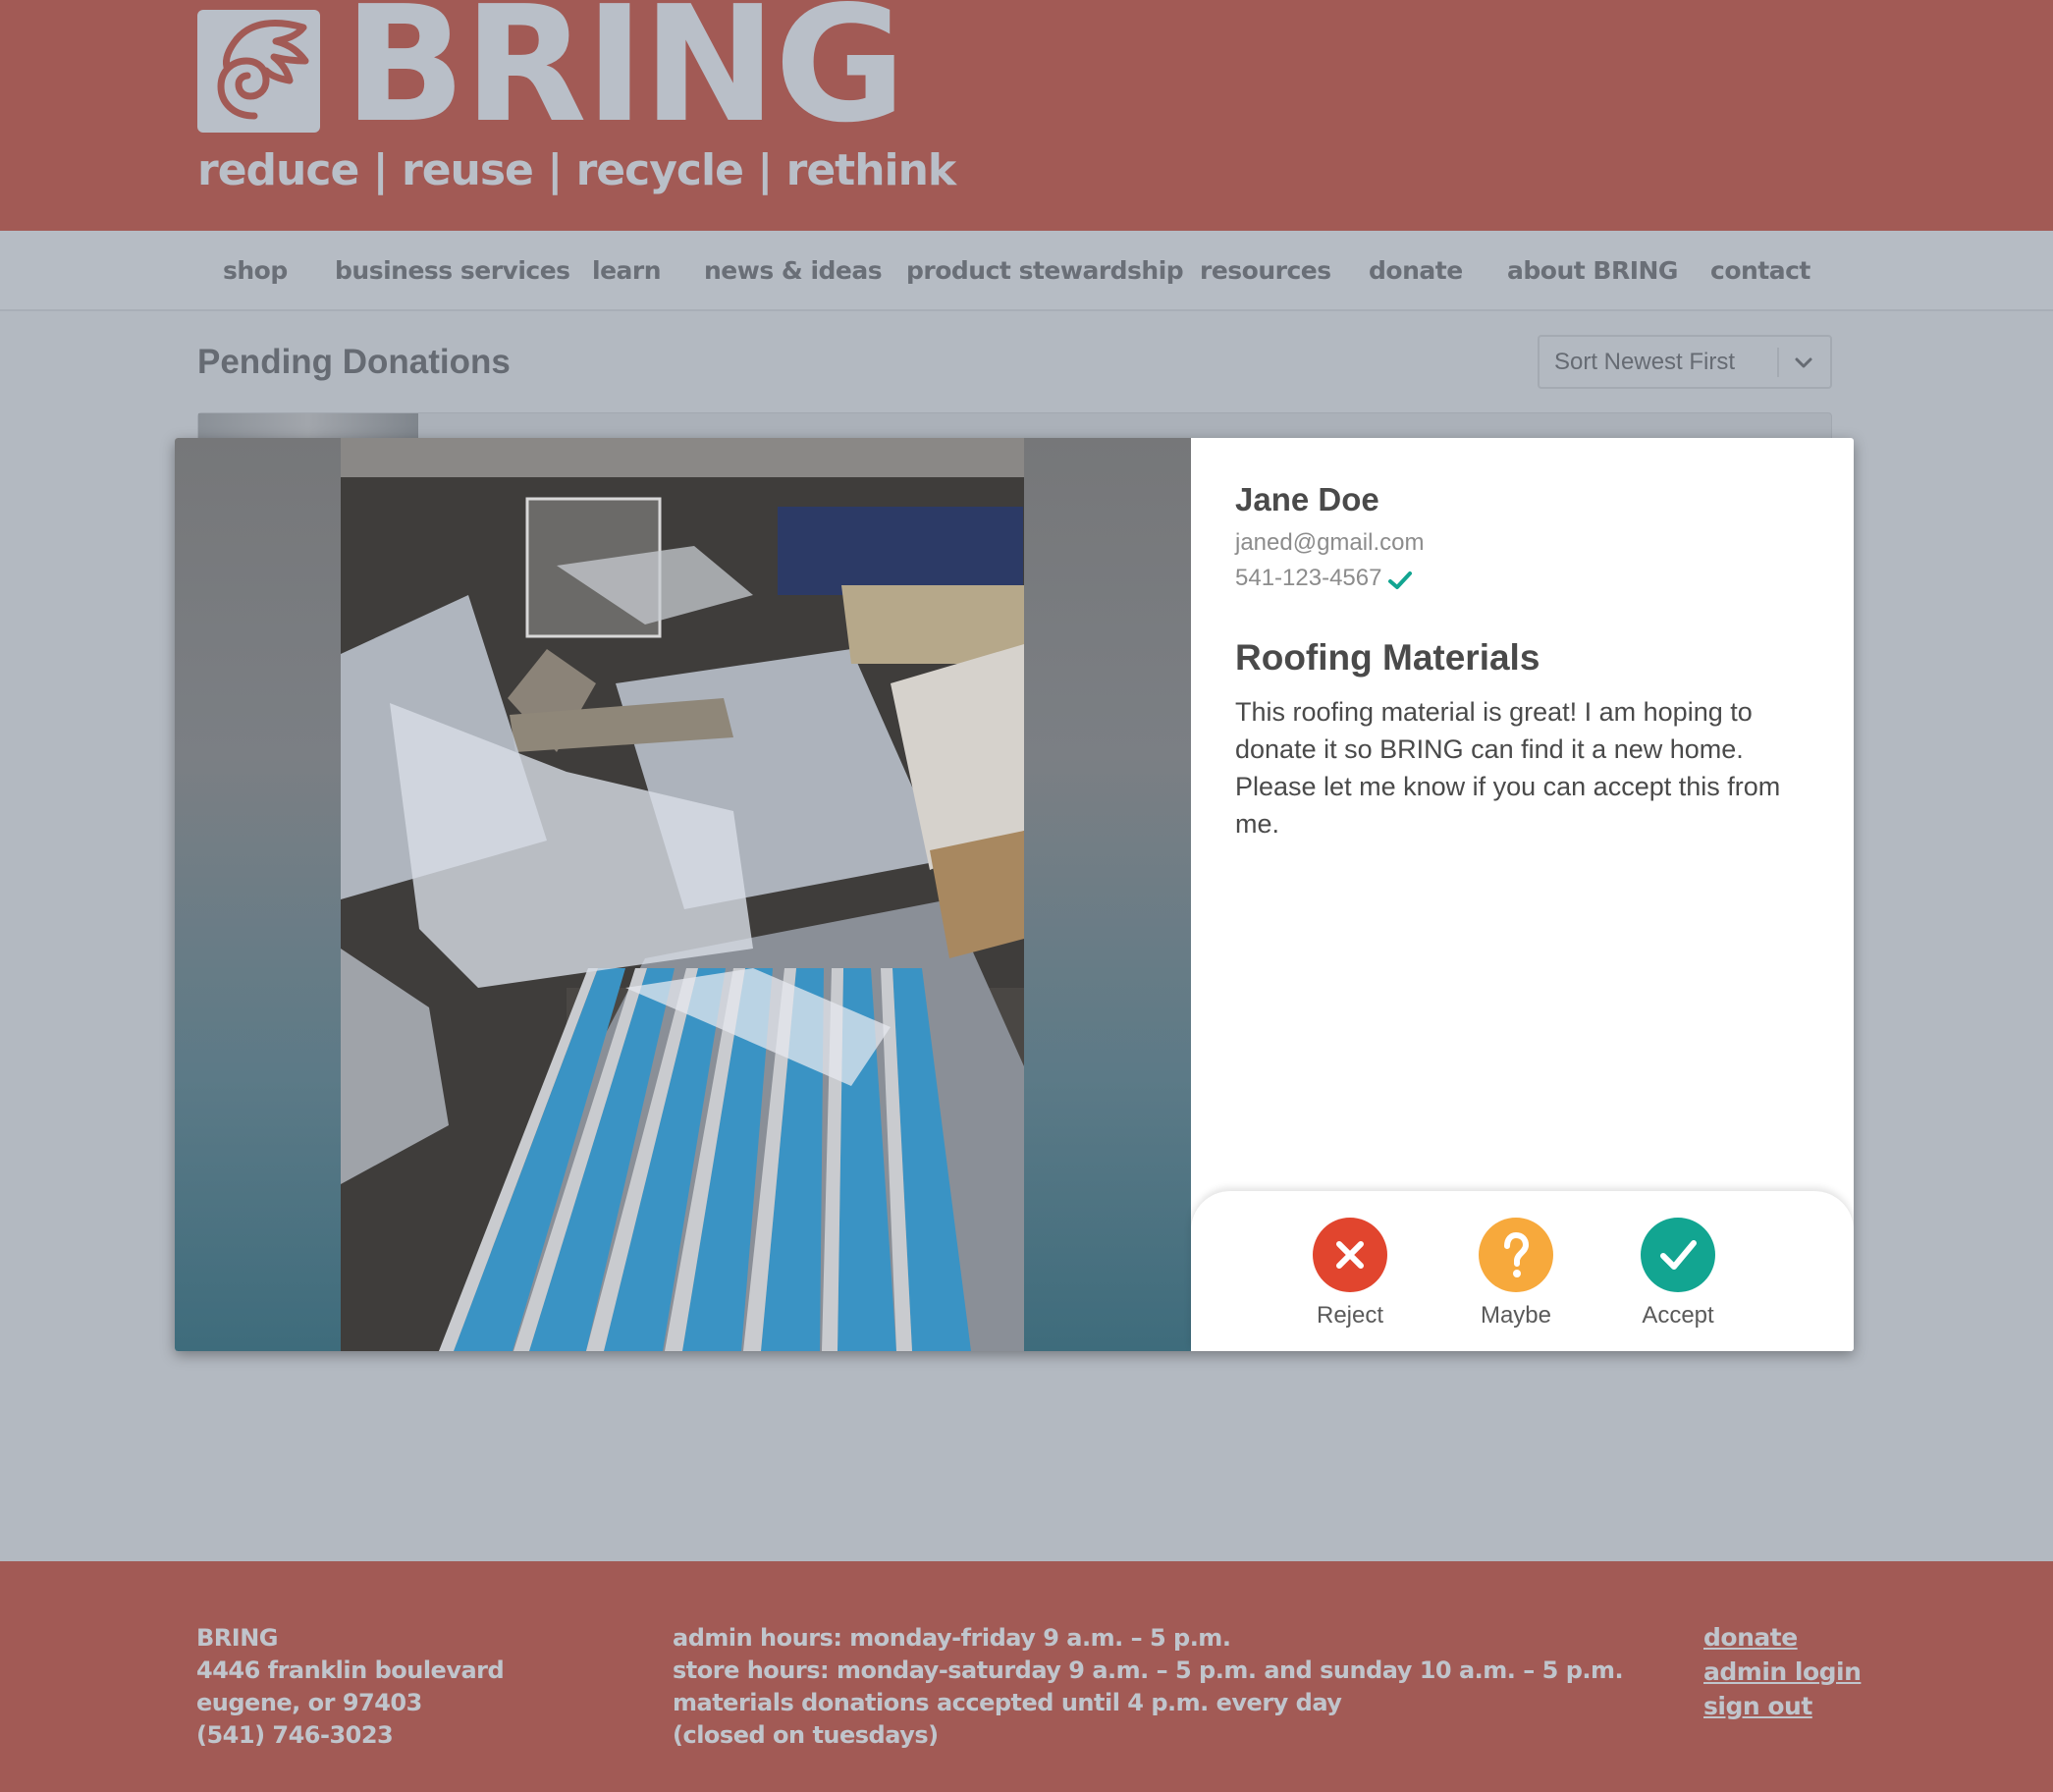  I want to click on footer-org-name: BRING, so click(238, 1638).